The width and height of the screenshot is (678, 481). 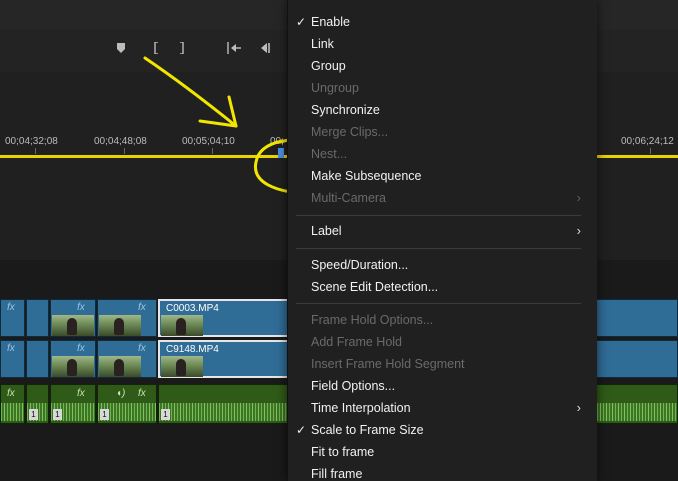 What do you see at coordinates (336, 474) in the screenshot?
I see `menu-item-fill-frame: Fill frame` at bounding box center [336, 474].